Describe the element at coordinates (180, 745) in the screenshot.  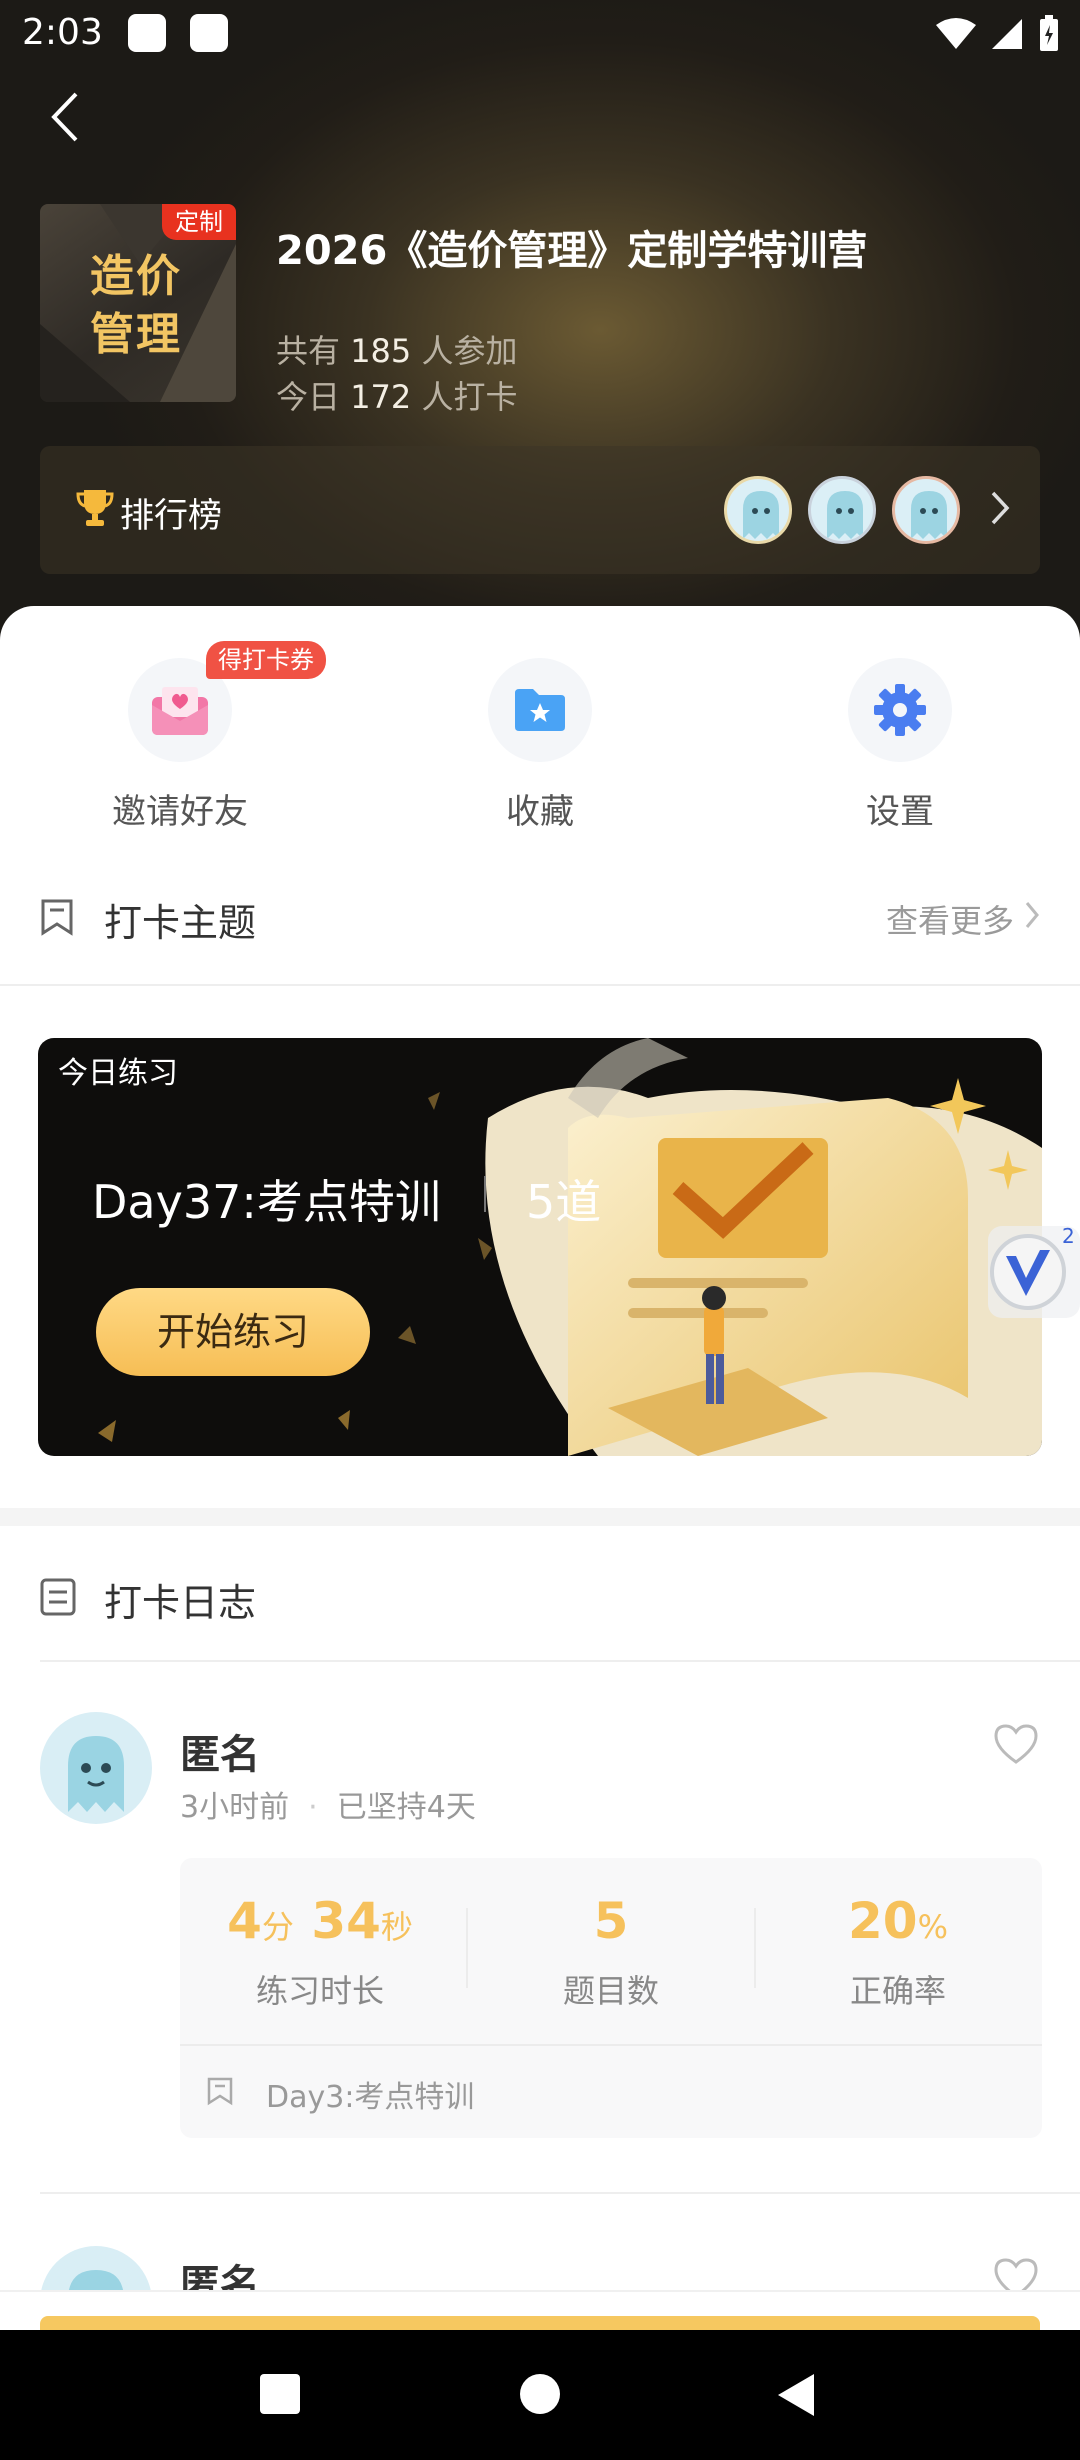
I see `invite-friends-button: 邀请好友` at that location.